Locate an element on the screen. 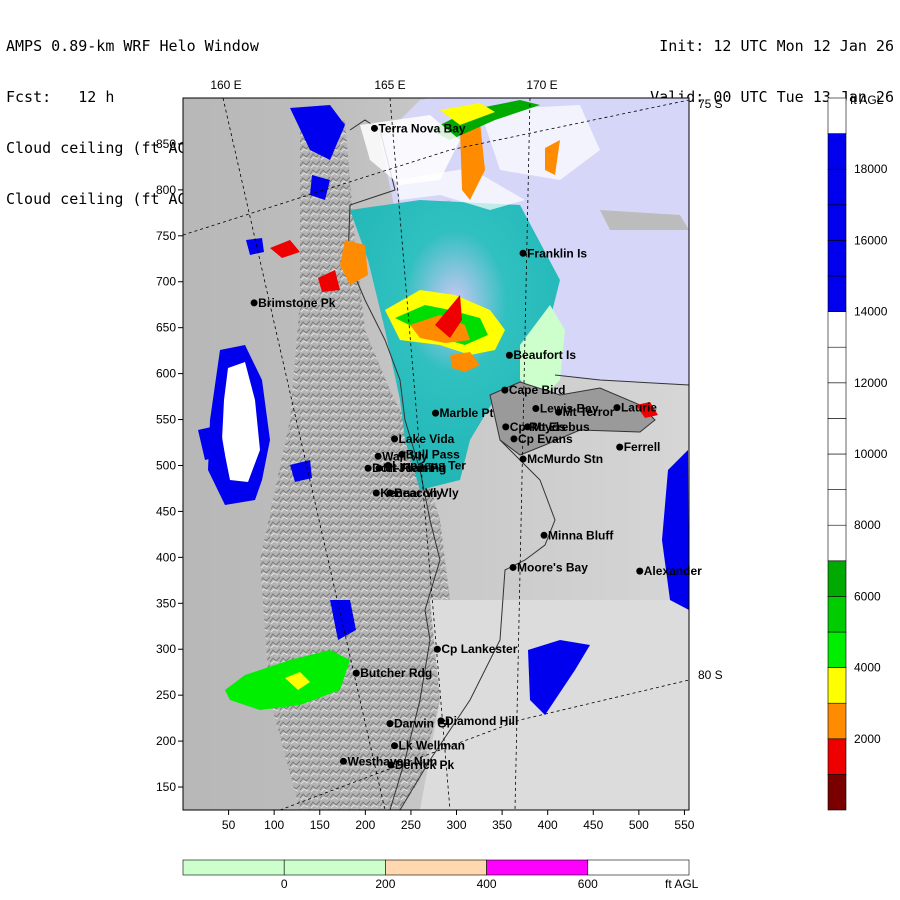 The width and height of the screenshot is (900, 900). place-label: Lake Vida is located at coordinates (427, 439).